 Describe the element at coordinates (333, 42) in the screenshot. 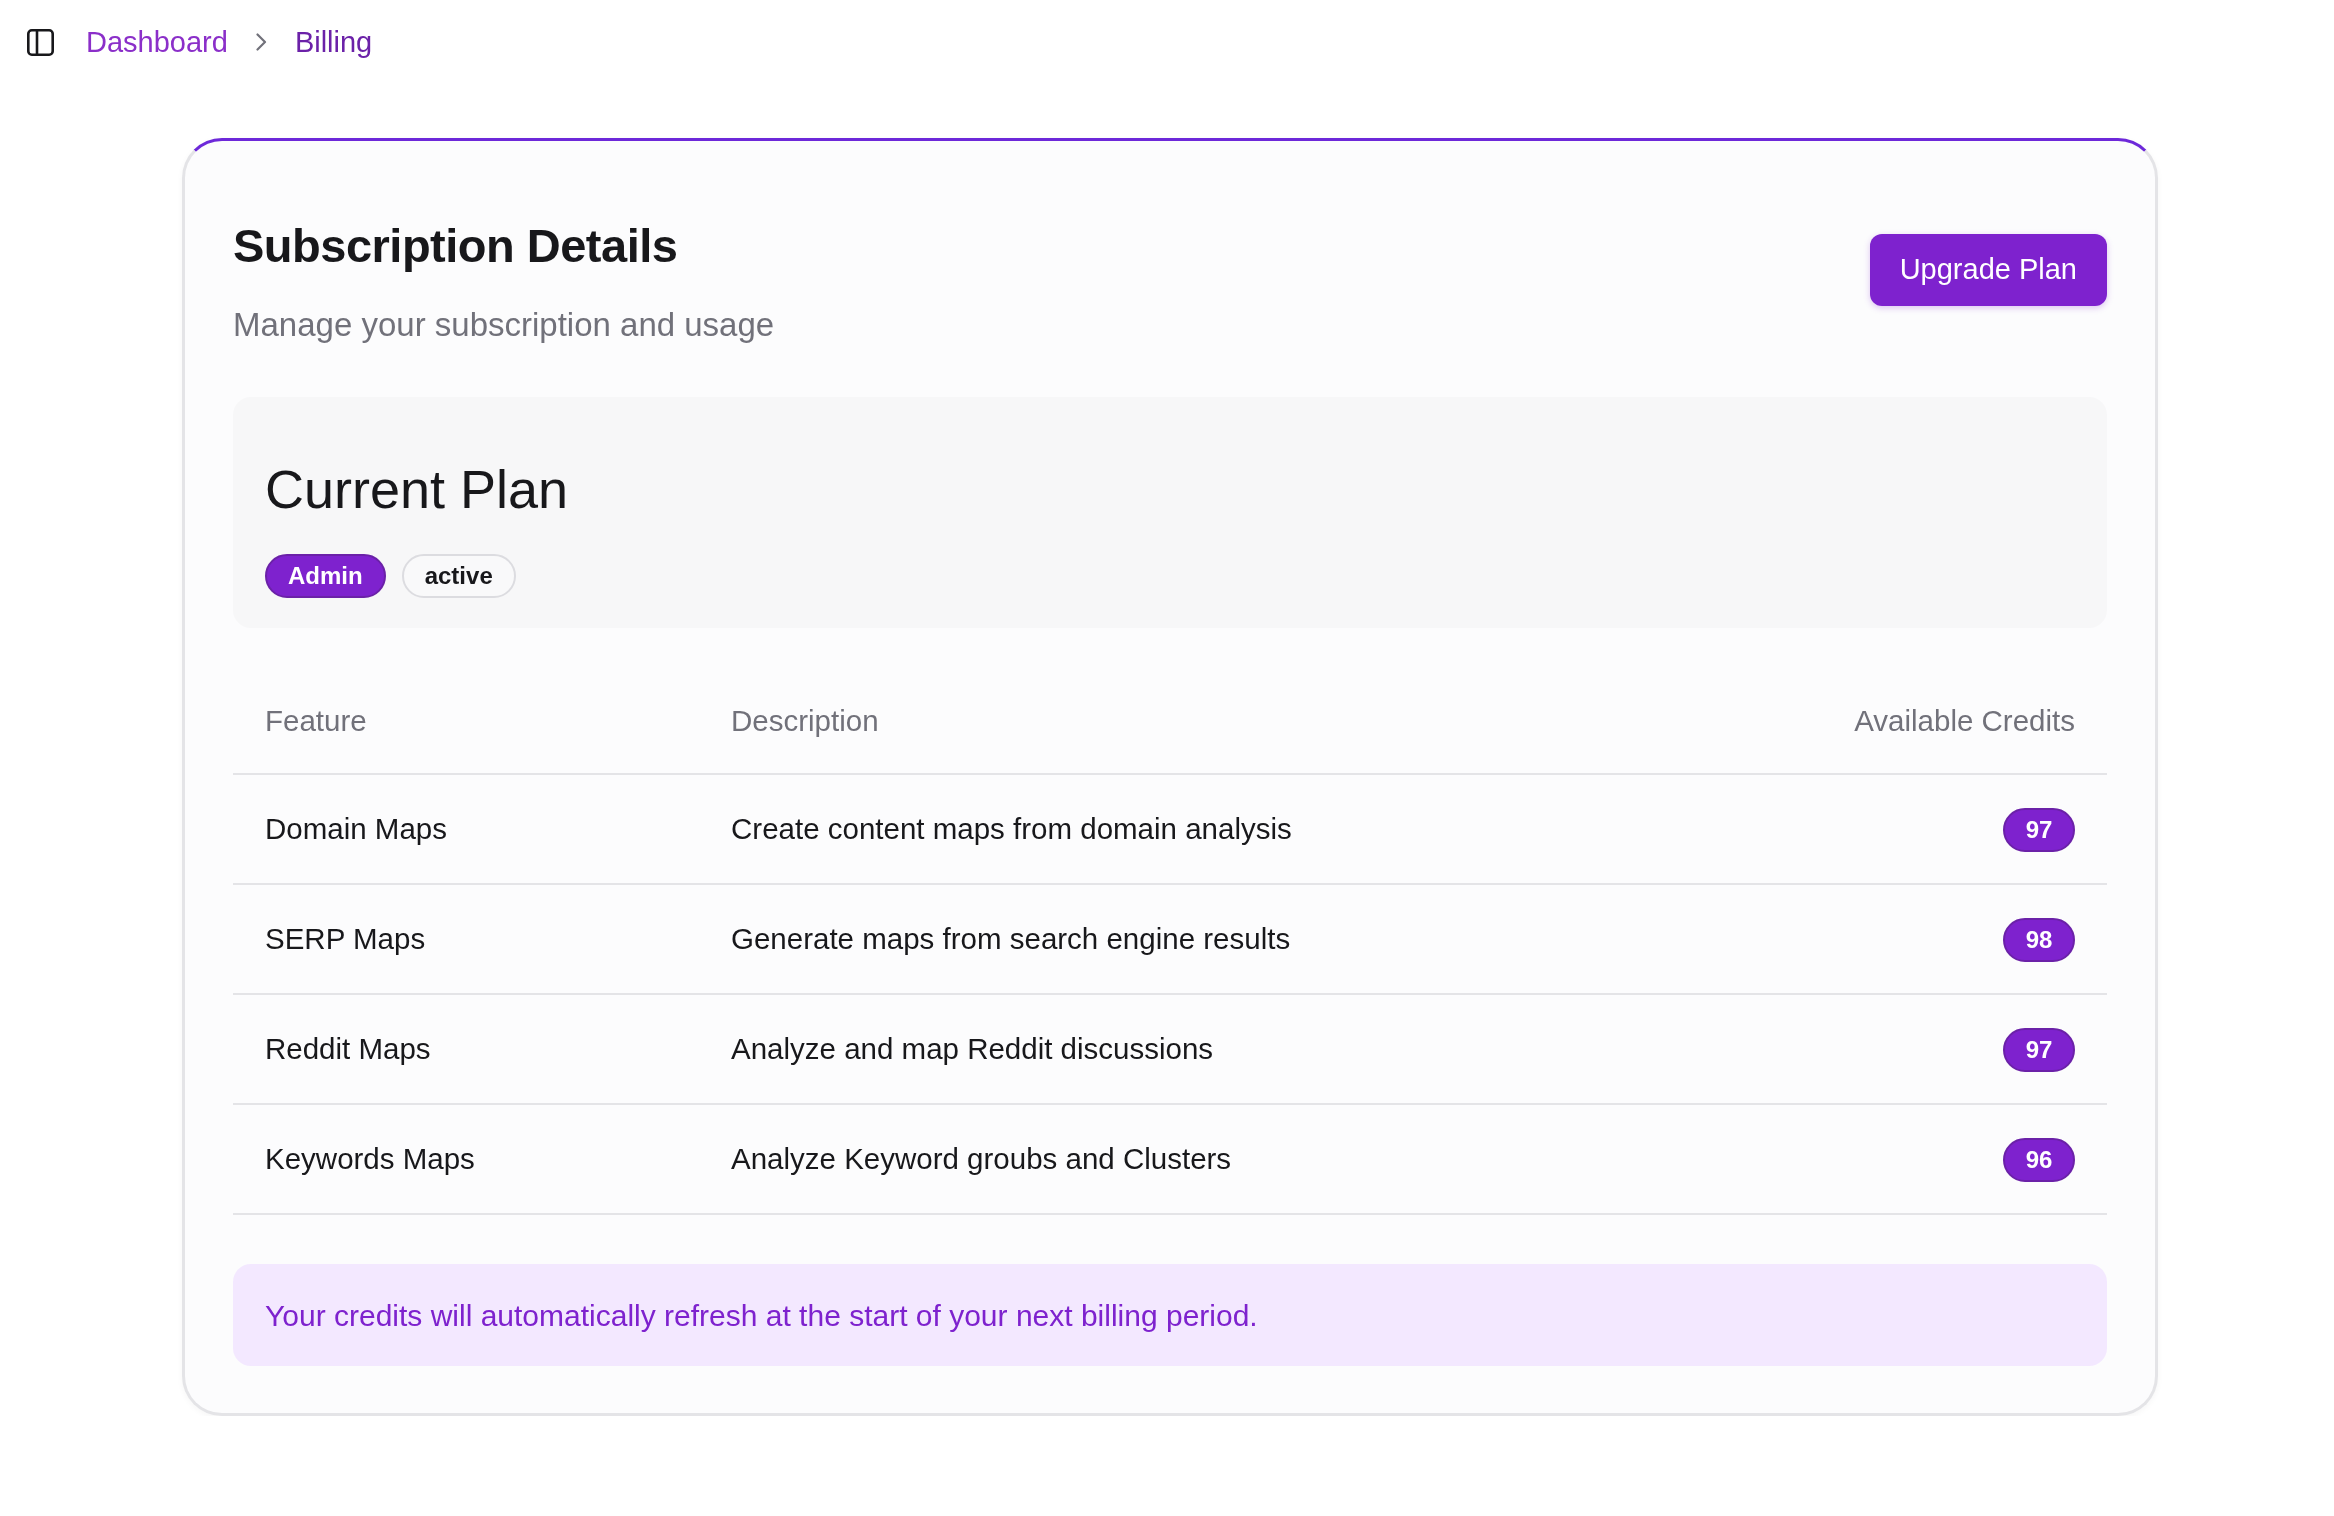

I see `breadcrumb-link: Billing` at that location.